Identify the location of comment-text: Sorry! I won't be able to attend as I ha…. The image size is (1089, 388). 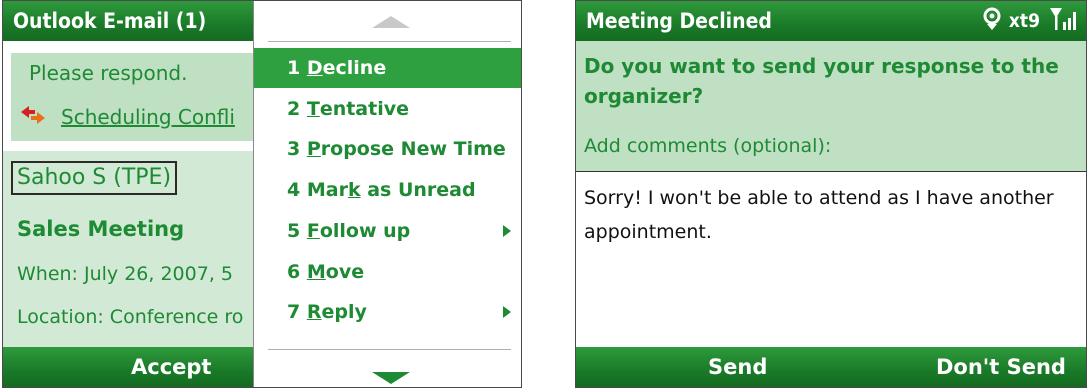
(834, 215).